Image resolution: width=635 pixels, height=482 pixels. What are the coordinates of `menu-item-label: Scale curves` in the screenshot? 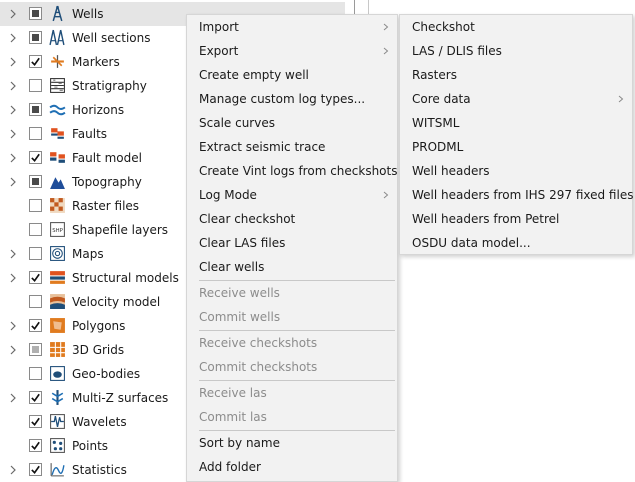 It's located at (237, 123).